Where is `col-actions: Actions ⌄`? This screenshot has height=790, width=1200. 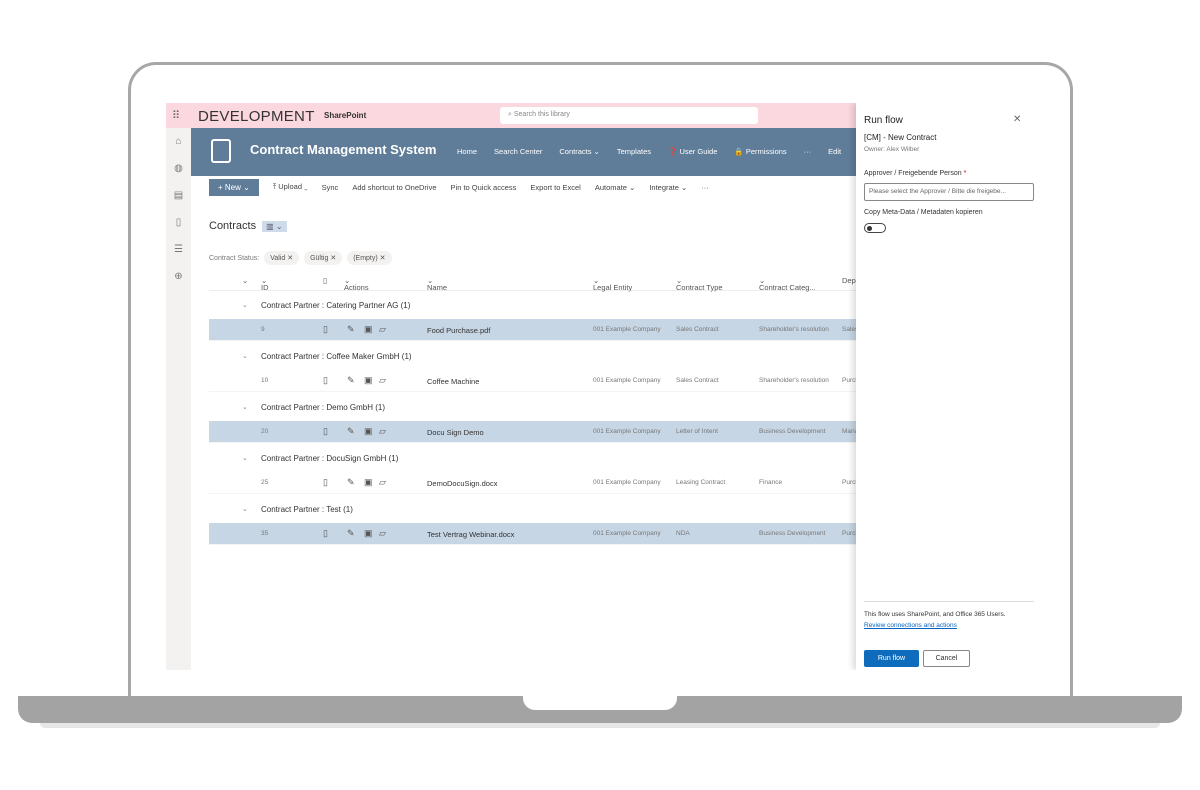 col-actions: Actions ⌄ is located at coordinates (356, 284).